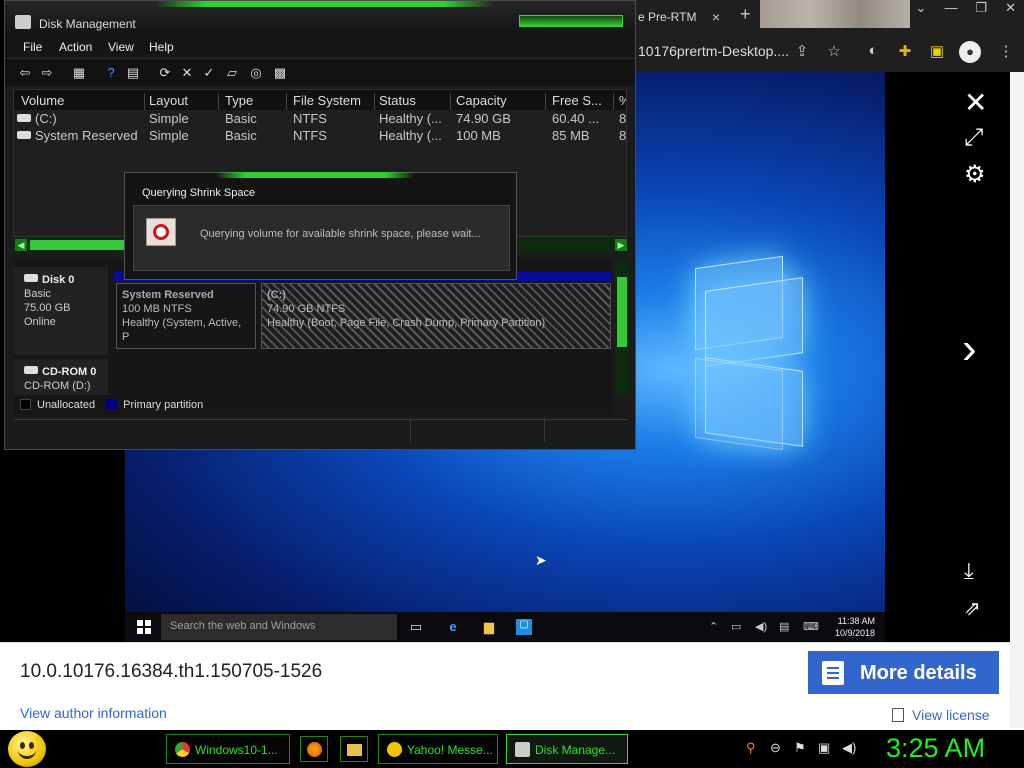 The height and width of the screenshot is (768, 1024). I want to click on partition-name: (C:), so click(276, 295).